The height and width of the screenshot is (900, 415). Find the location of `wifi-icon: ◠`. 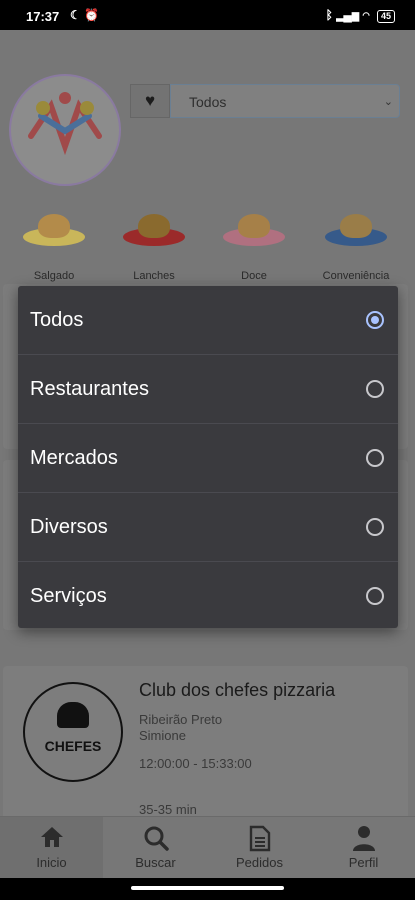

wifi-icon: ◠ is located at coordinates (366, 15).